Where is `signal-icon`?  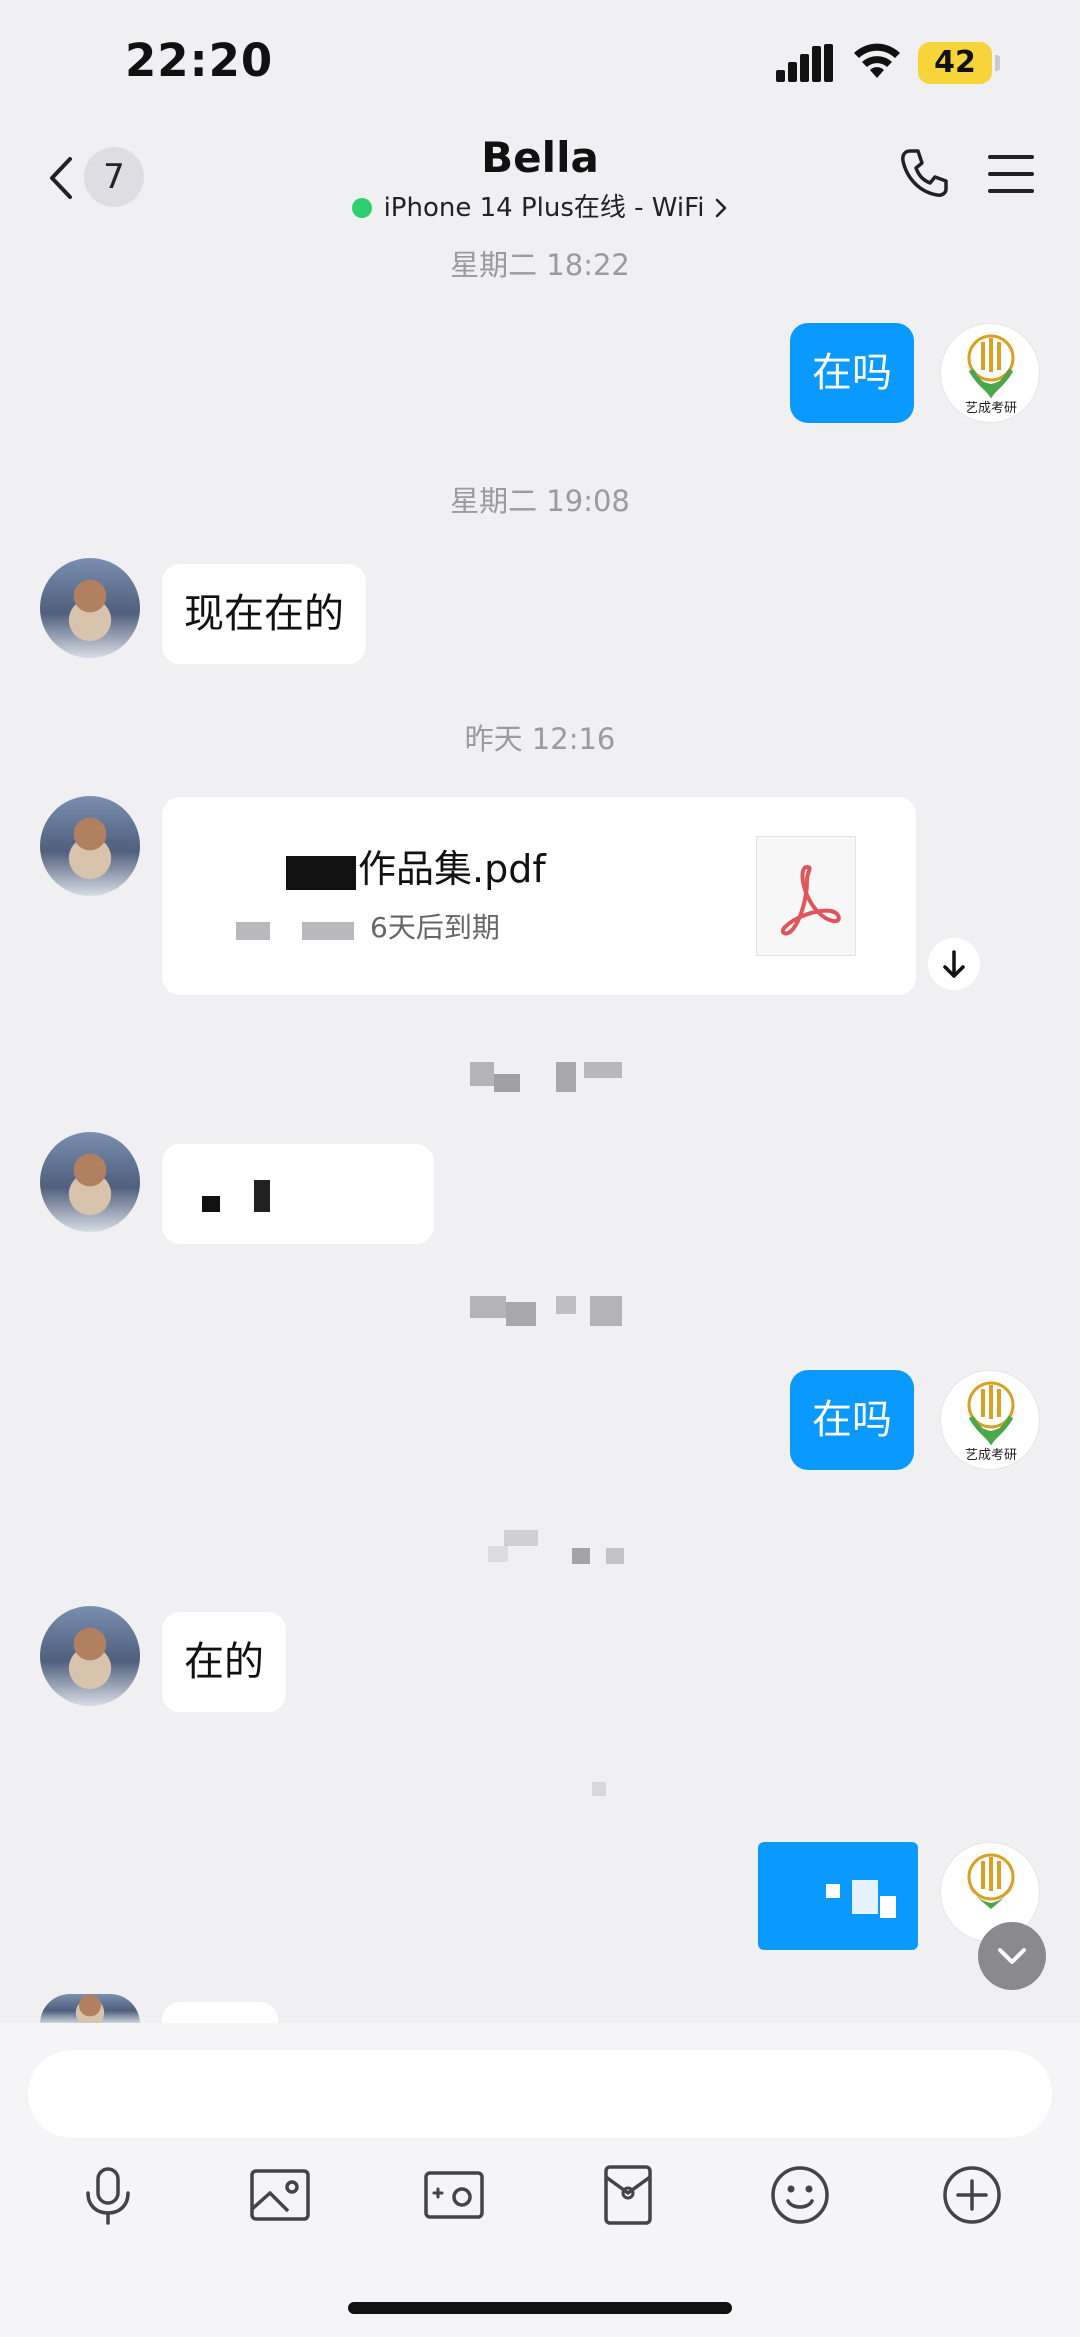 signal-icon is located at coordinates (804, 63).